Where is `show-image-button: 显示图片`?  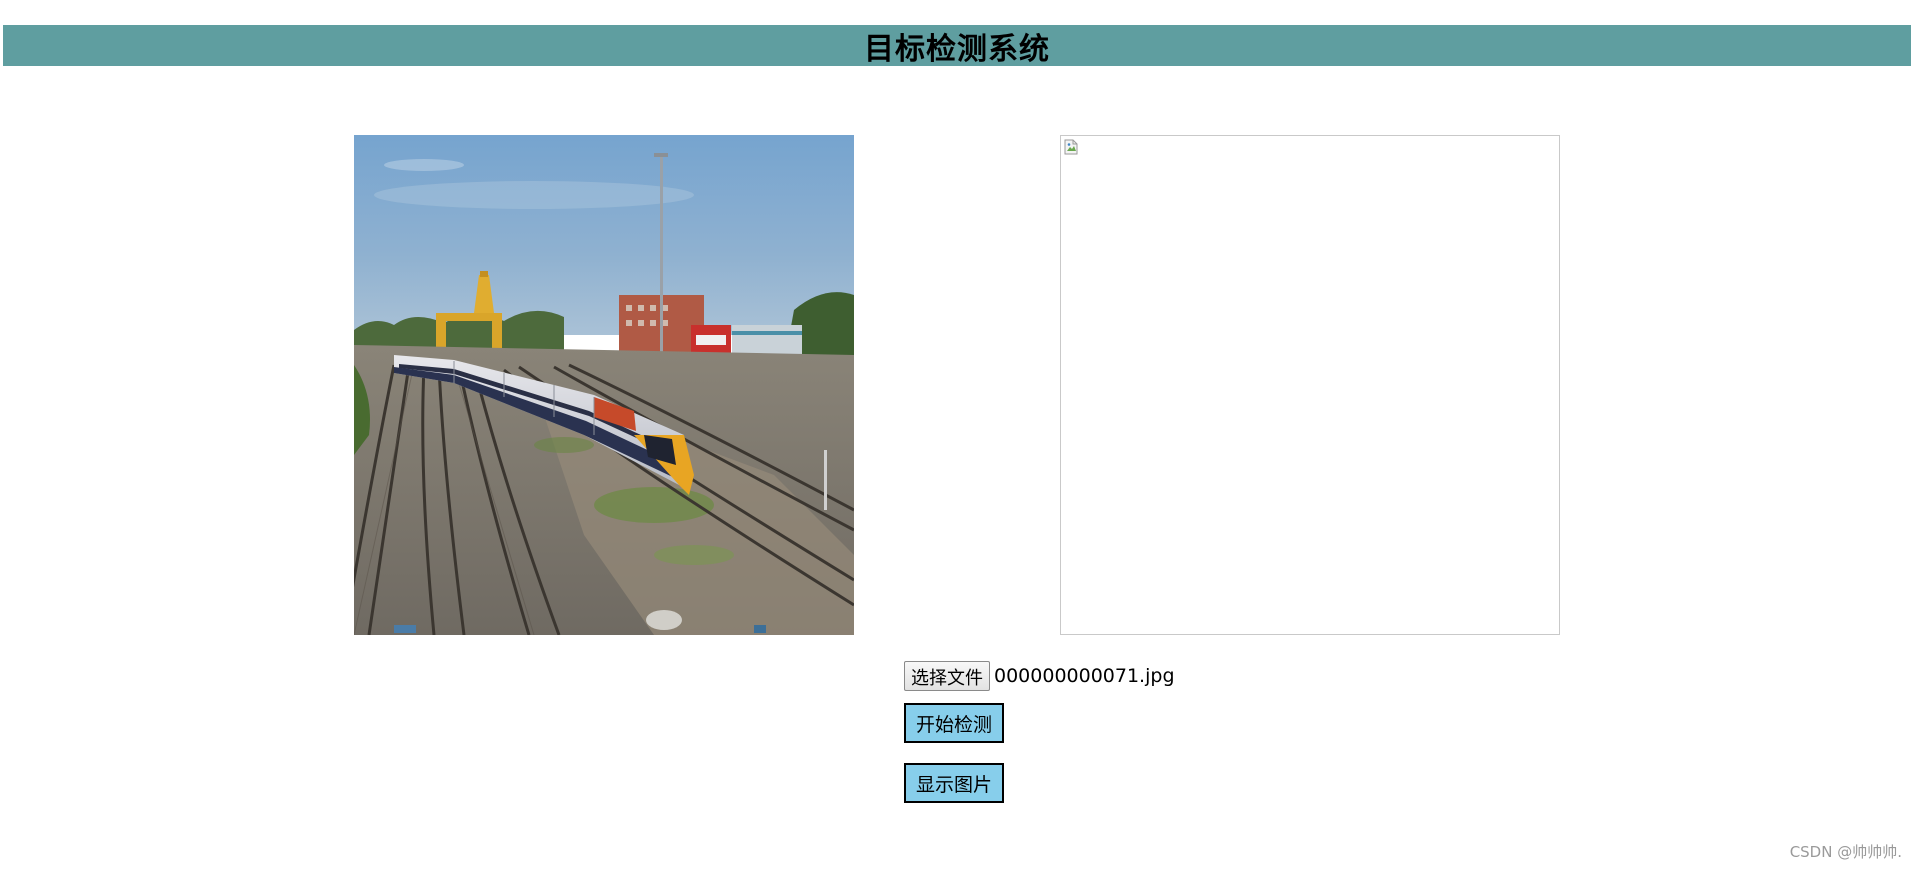
show-image-button: 显示图片 is located at coordinates (954, 783).